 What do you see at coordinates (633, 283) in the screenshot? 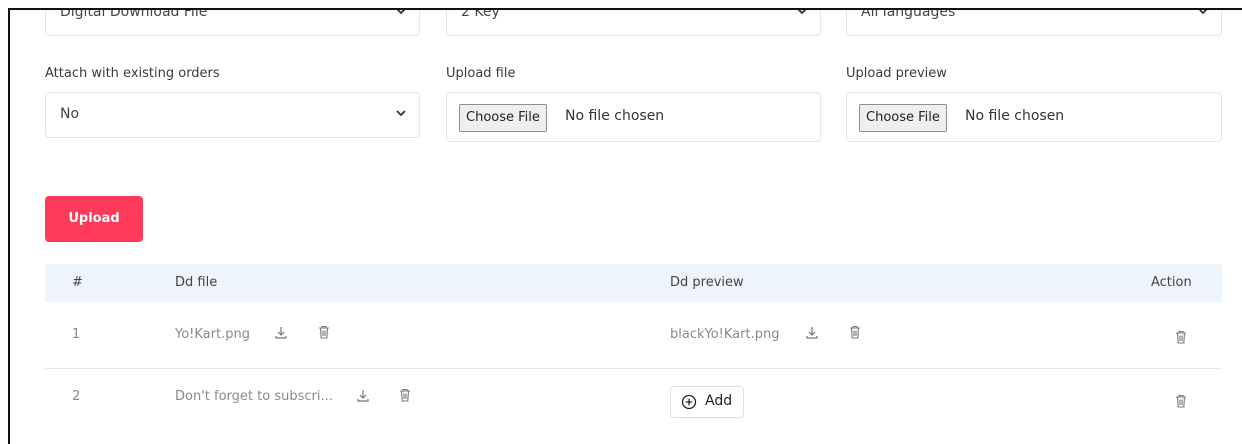
I see `table-header: # Dd file Dd preview Action` at bounding box center [633, 283].